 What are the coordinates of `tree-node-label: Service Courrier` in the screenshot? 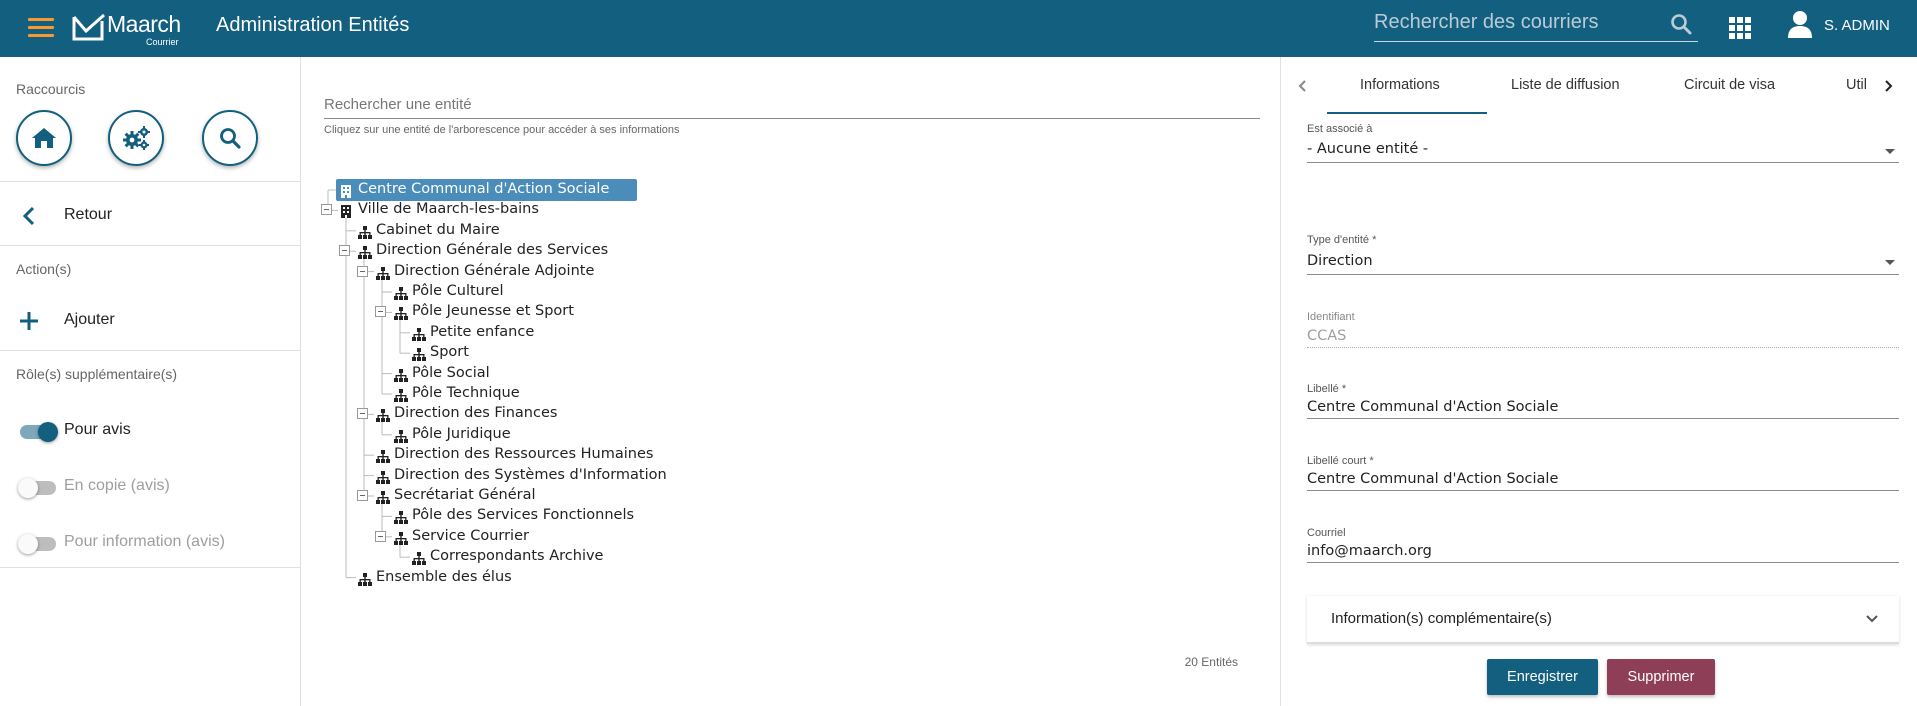 It's located at (470, 535).